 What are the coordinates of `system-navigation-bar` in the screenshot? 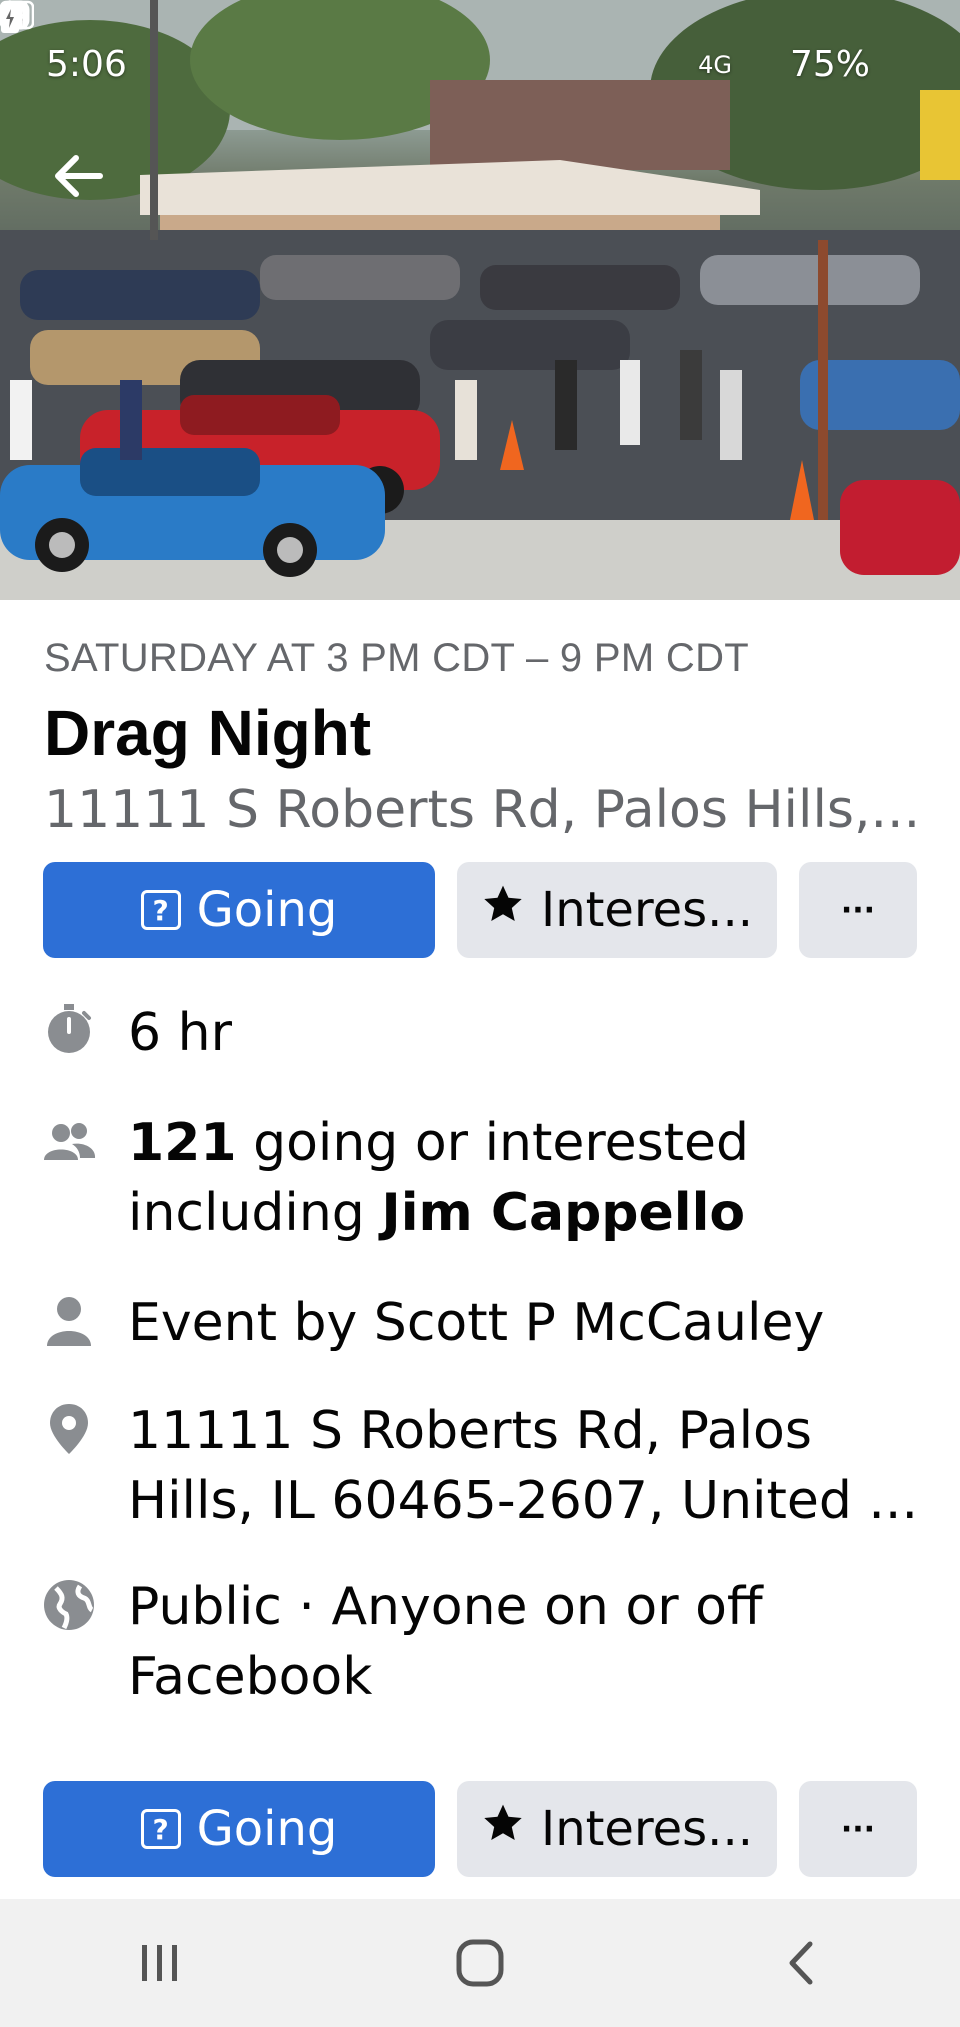 It's located at (480, 1963).